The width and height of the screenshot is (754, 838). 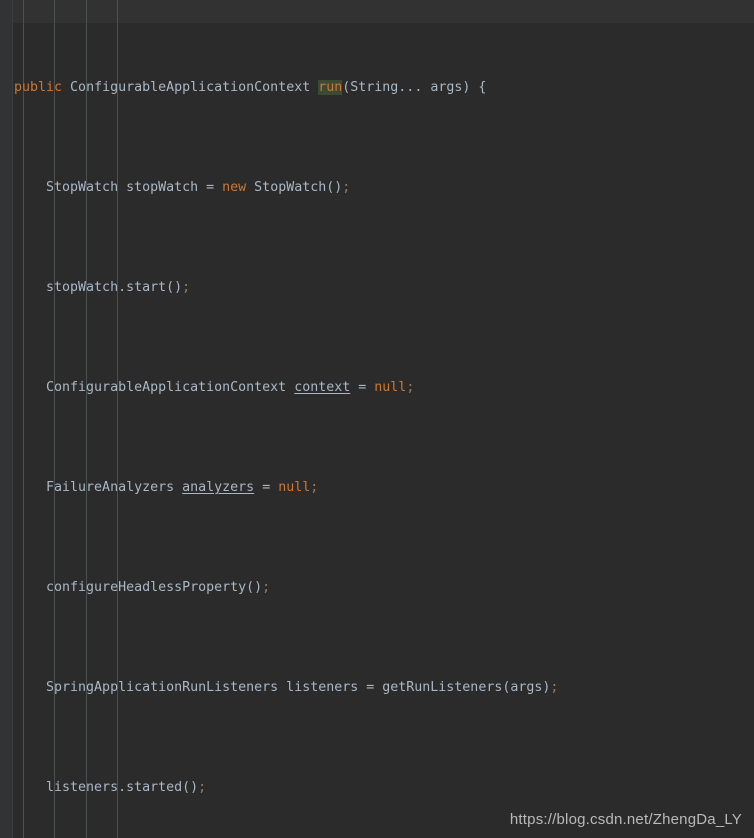 What do you see at coordinates (377, 487) in the screenshot?
I see `code-line-5: FailureAnalyzers analyzers = null;` at bounding box center [377, 487].